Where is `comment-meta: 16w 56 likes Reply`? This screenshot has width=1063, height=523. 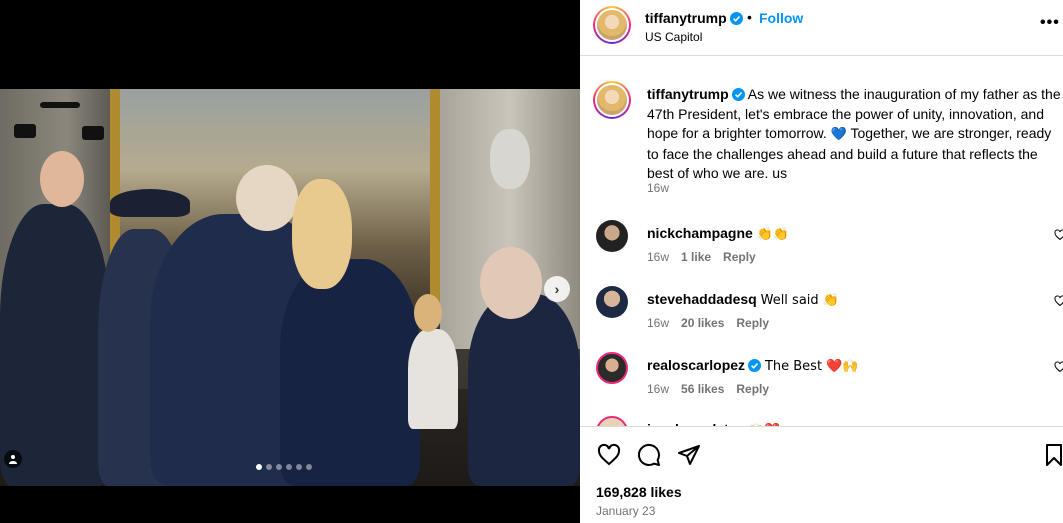
comment-meta: 16w 56 likes Reply is located at coordinates (708, 389).